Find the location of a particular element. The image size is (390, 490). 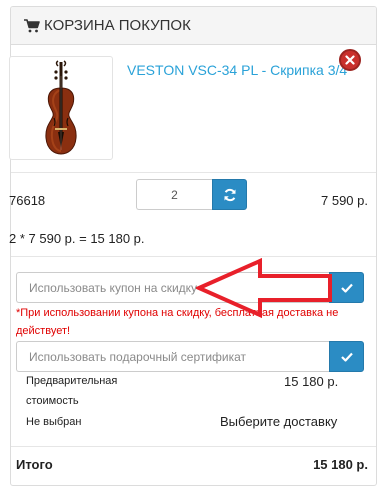

product-sku: 76618 is located at coordinates (27, 200).